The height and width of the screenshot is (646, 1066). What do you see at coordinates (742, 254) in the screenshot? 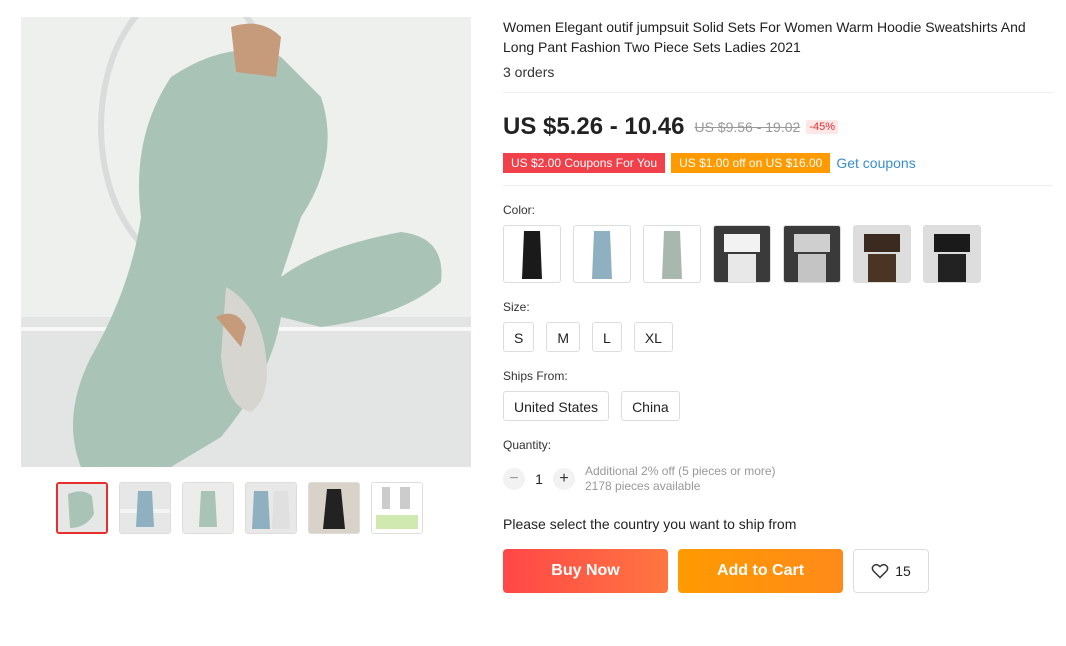
I see `color-option-white-crop` at bounding box center [742, 254].